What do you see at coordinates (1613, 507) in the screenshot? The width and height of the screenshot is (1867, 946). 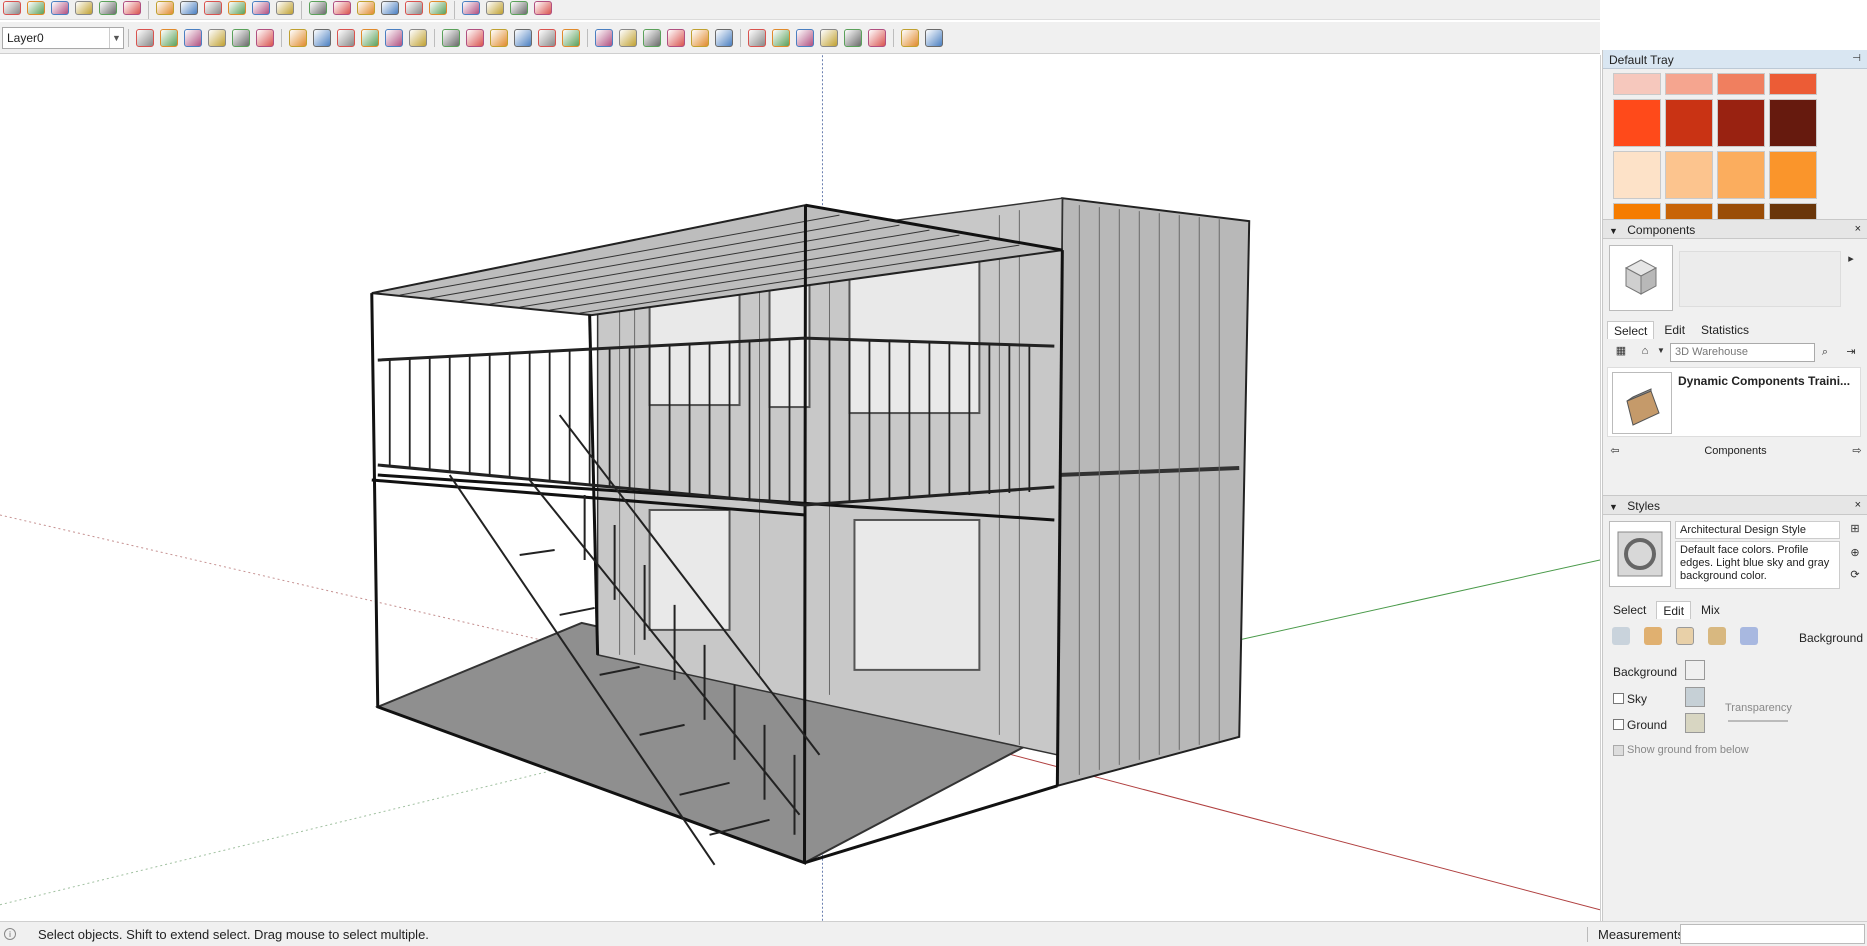 I see `collapse-triangle-icon: ▼` at bounding box center [1613, 507].